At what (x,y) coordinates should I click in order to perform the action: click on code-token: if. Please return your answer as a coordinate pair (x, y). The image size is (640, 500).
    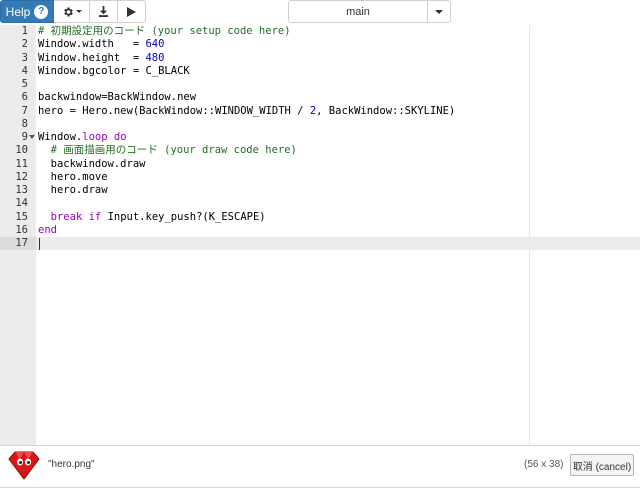
    Looking at the image, I should click on (95, 216).